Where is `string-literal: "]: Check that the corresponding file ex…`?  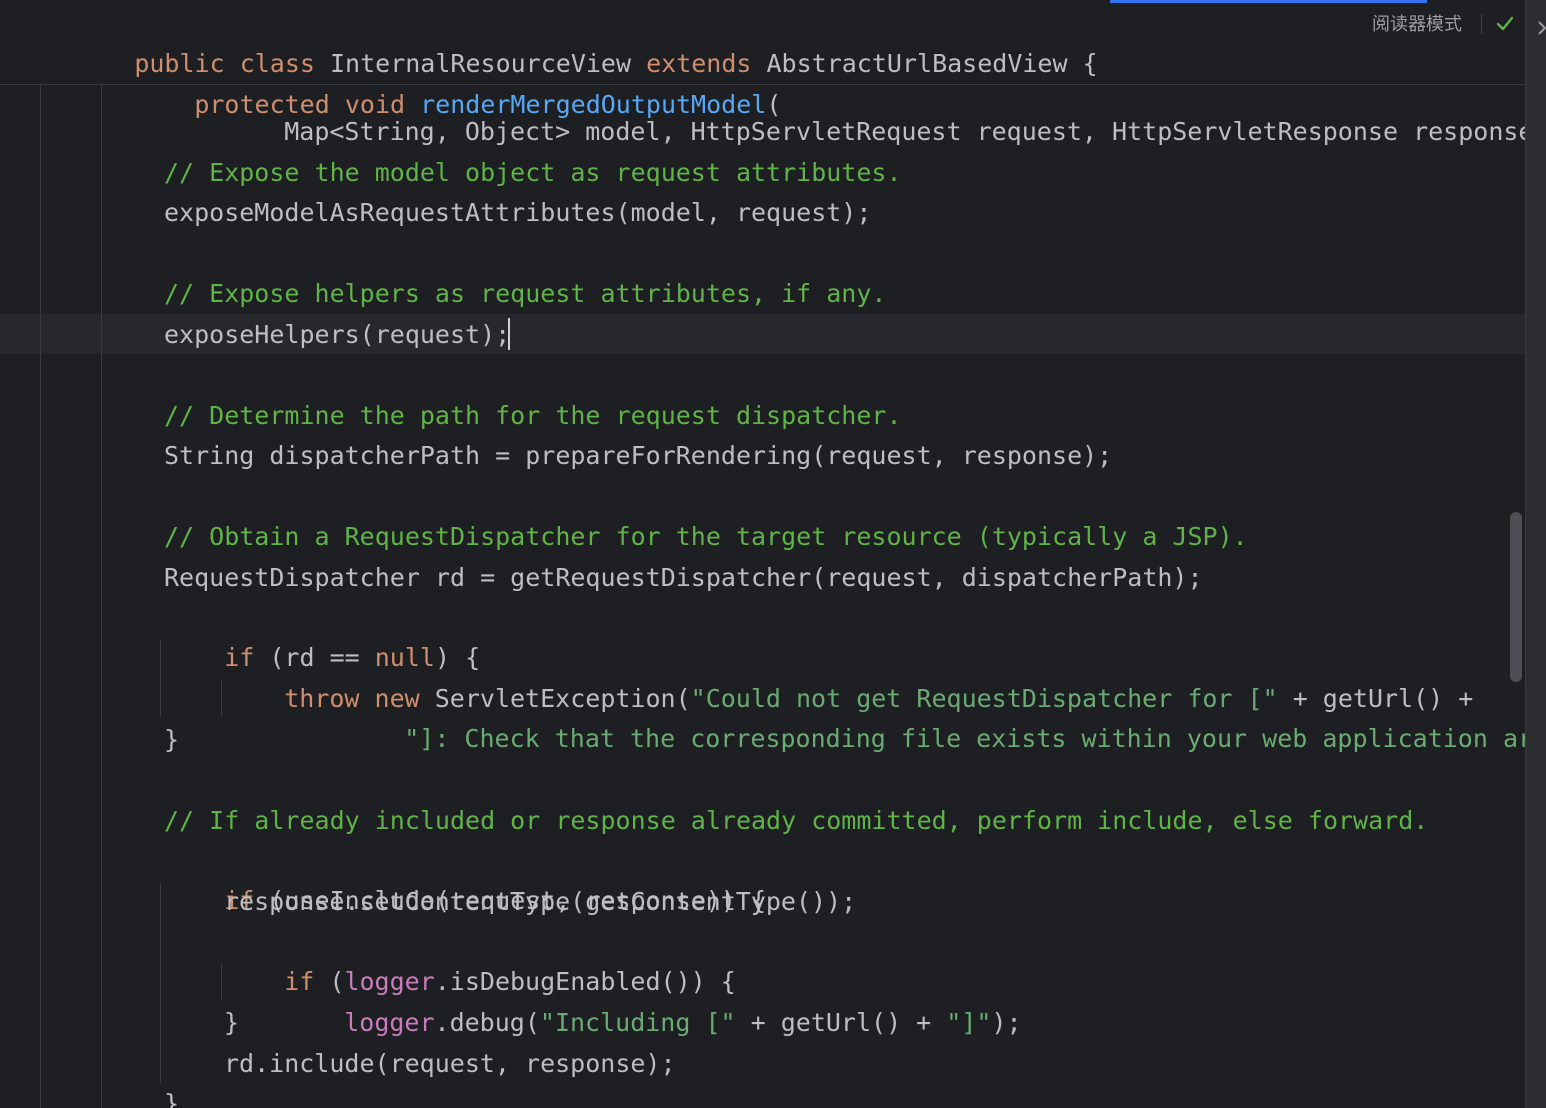
string-literal: "]: Check that the corresponding file ex… is located at coordinates (975, 738).